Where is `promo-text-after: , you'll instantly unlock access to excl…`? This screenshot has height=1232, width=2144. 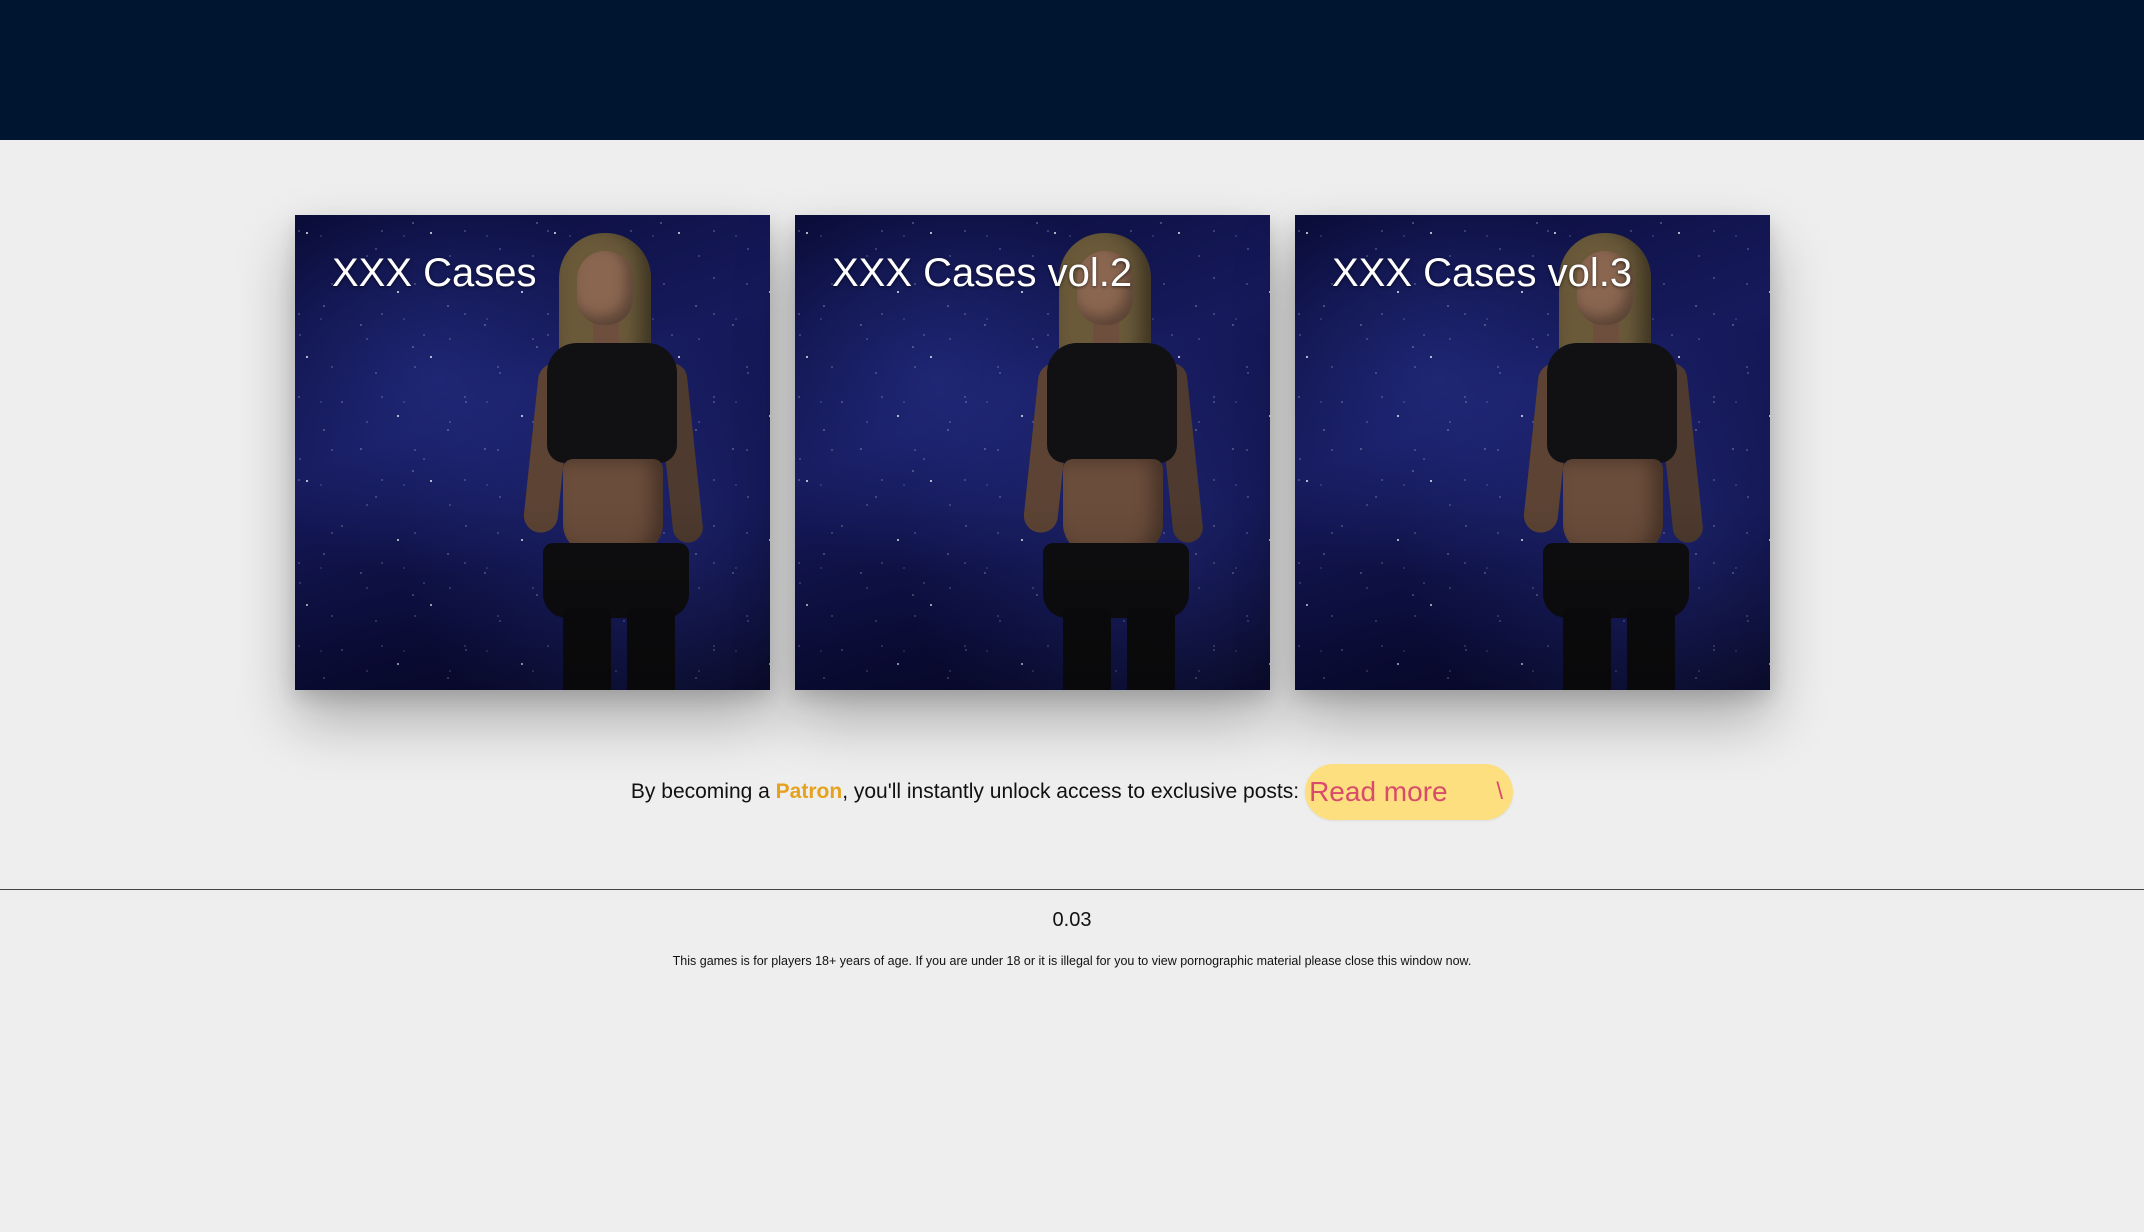 promo-text-after: , you'll instantly unlock access to excl… is located at coordinates (1071, 791).